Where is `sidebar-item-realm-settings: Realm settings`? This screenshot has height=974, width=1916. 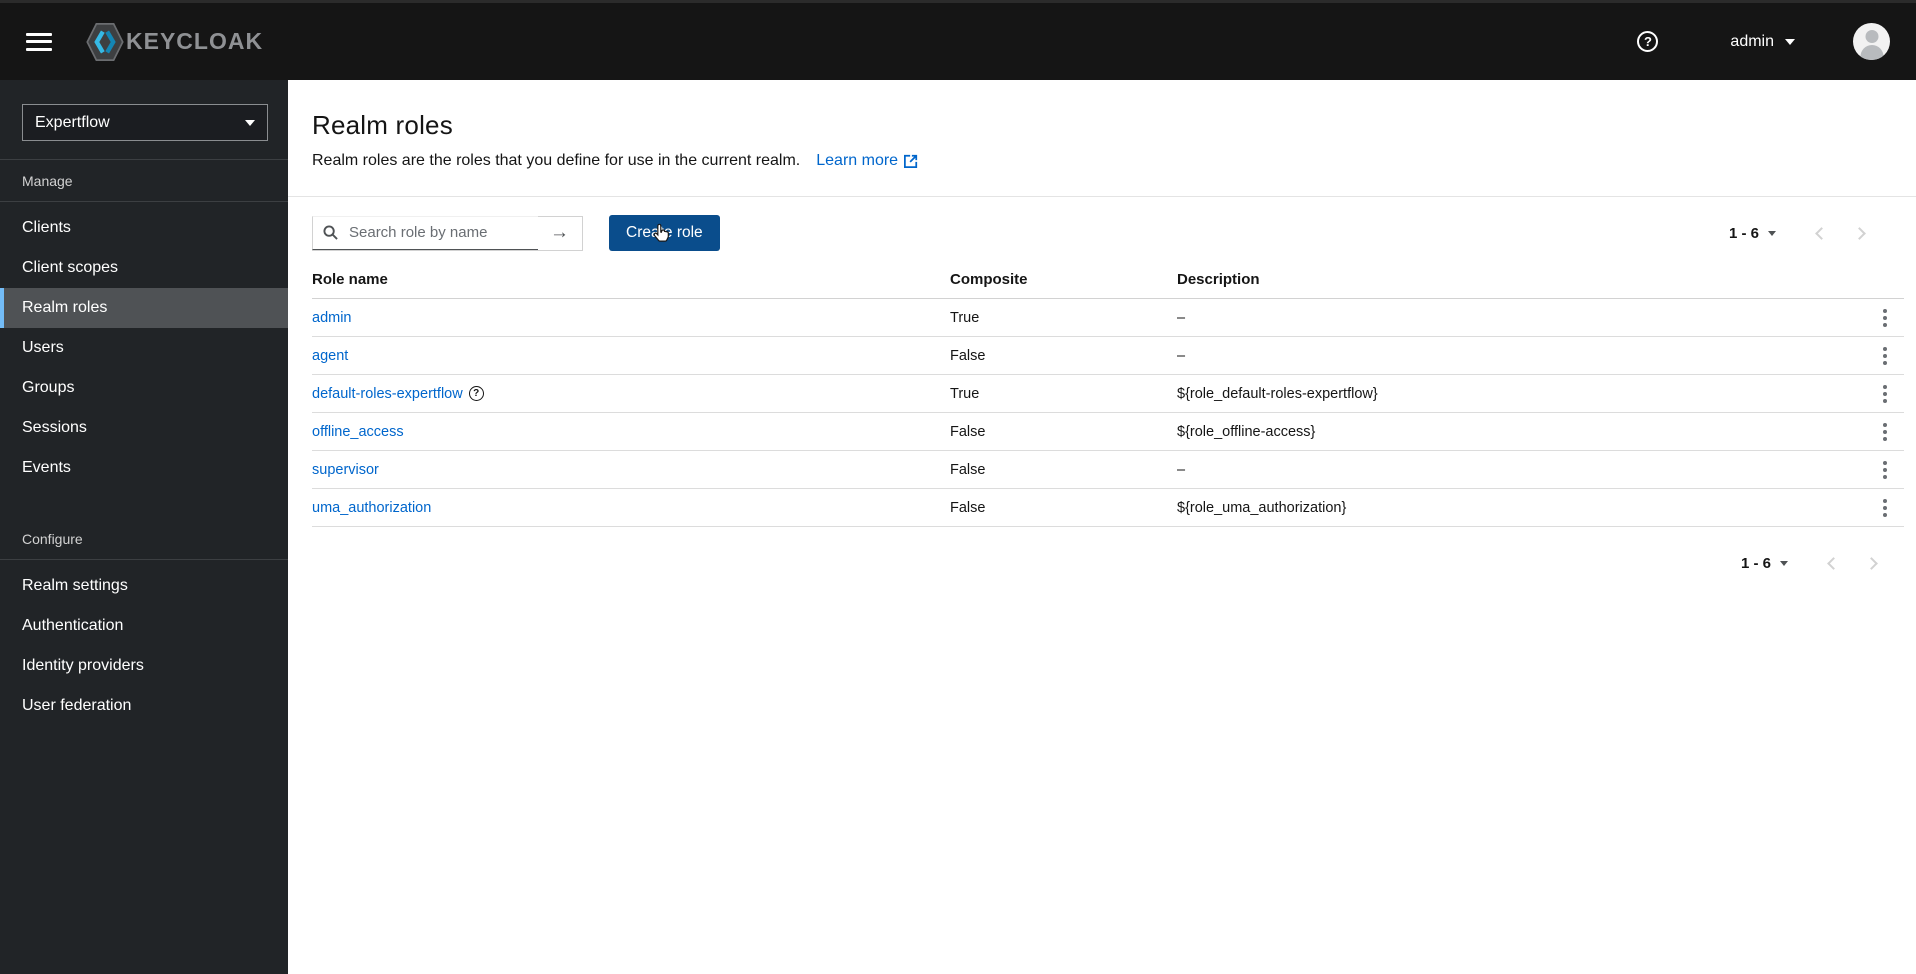
sidebar-item-realm-settings: Realm settings is located at coordinates (144, 586).